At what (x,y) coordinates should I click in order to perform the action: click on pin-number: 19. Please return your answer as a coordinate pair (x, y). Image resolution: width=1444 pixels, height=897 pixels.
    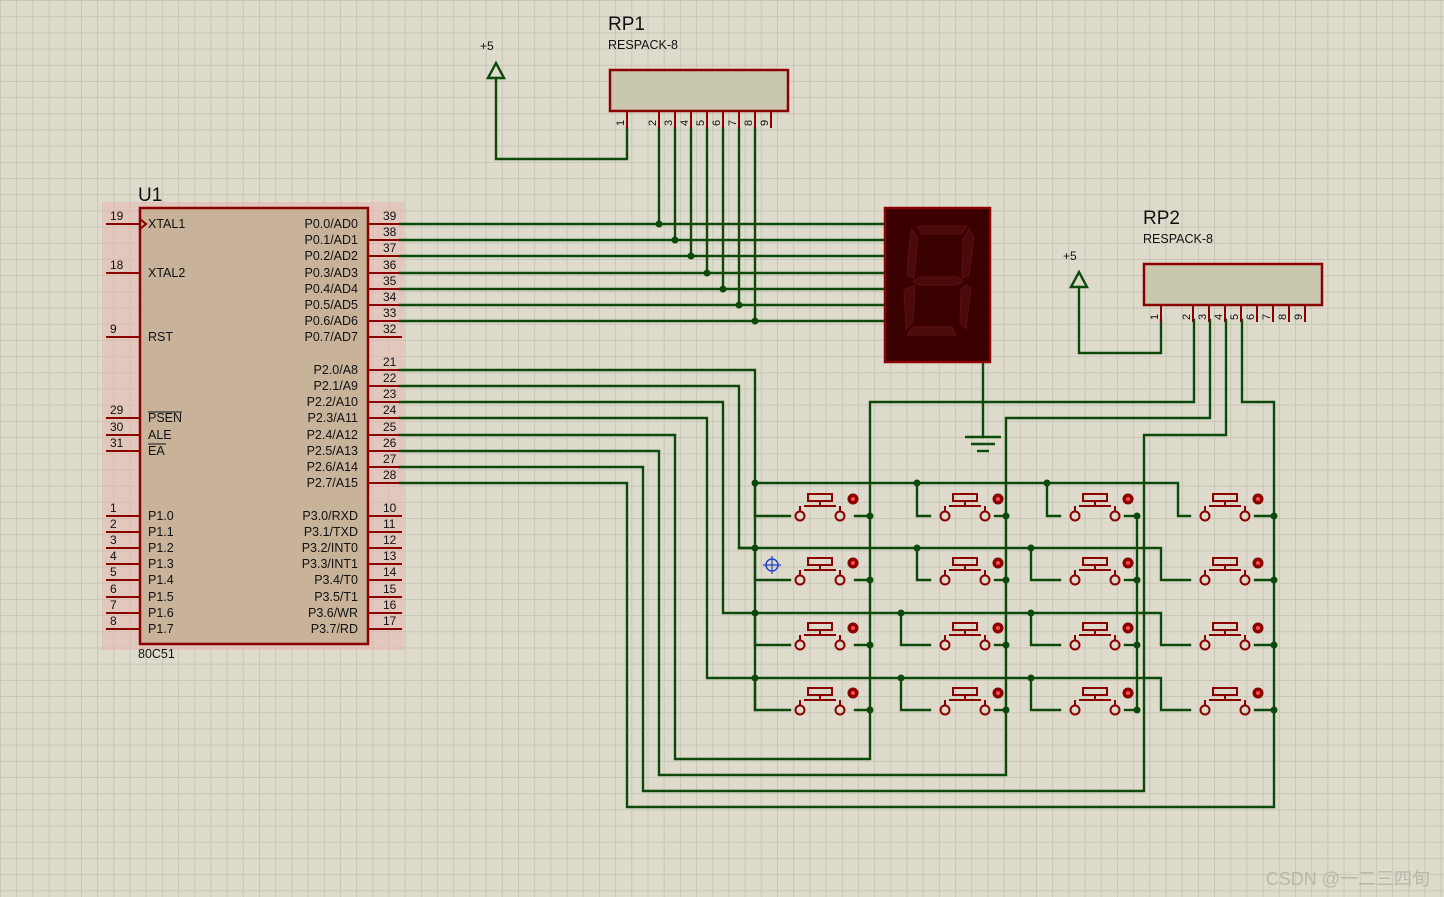
    Looking at the image, I should click on (117, 216).